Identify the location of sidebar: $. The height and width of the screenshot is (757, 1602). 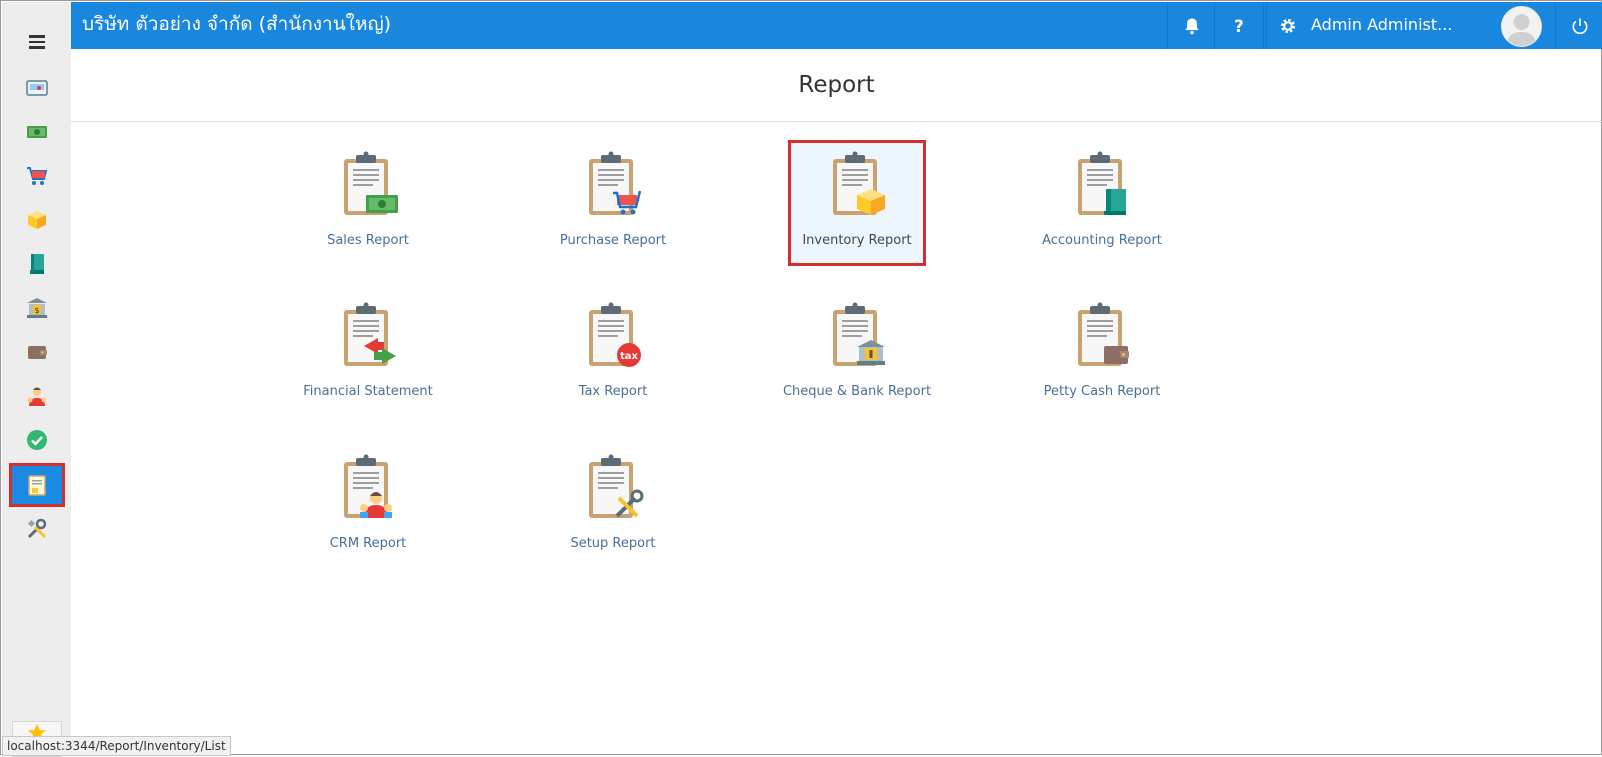
(36, 379).